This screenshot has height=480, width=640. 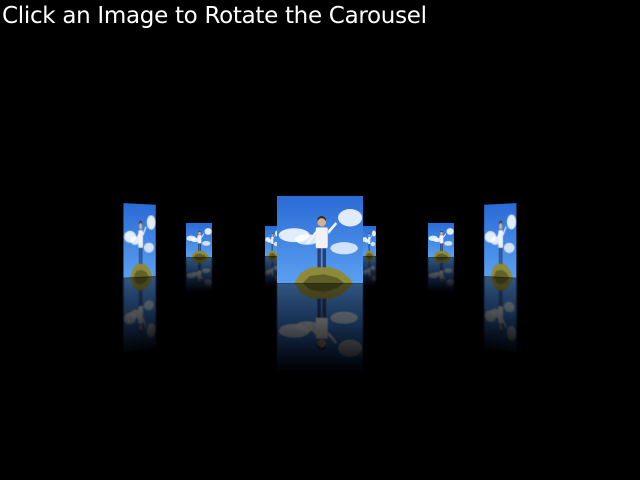 I want to click on carousel-image-back-left, so click(x=199, y=257).